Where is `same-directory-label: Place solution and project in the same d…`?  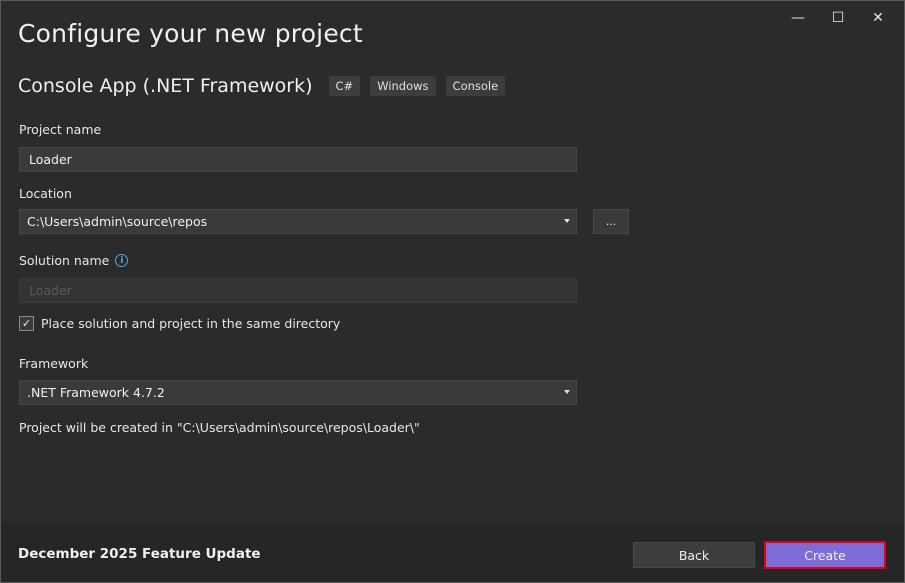
same-directory-label: Place solution and project in the same d… is located at coordinates (190, 323).